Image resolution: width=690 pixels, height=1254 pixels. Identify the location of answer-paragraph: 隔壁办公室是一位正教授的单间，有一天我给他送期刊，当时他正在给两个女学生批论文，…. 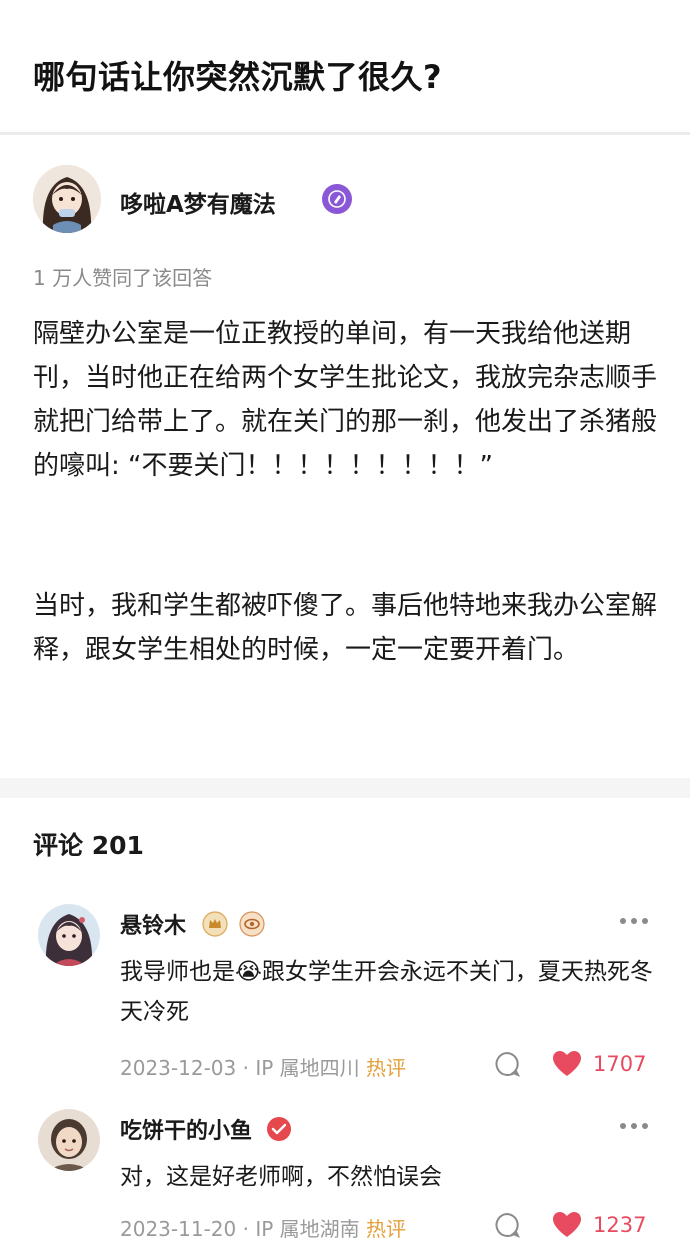
(345, 400).